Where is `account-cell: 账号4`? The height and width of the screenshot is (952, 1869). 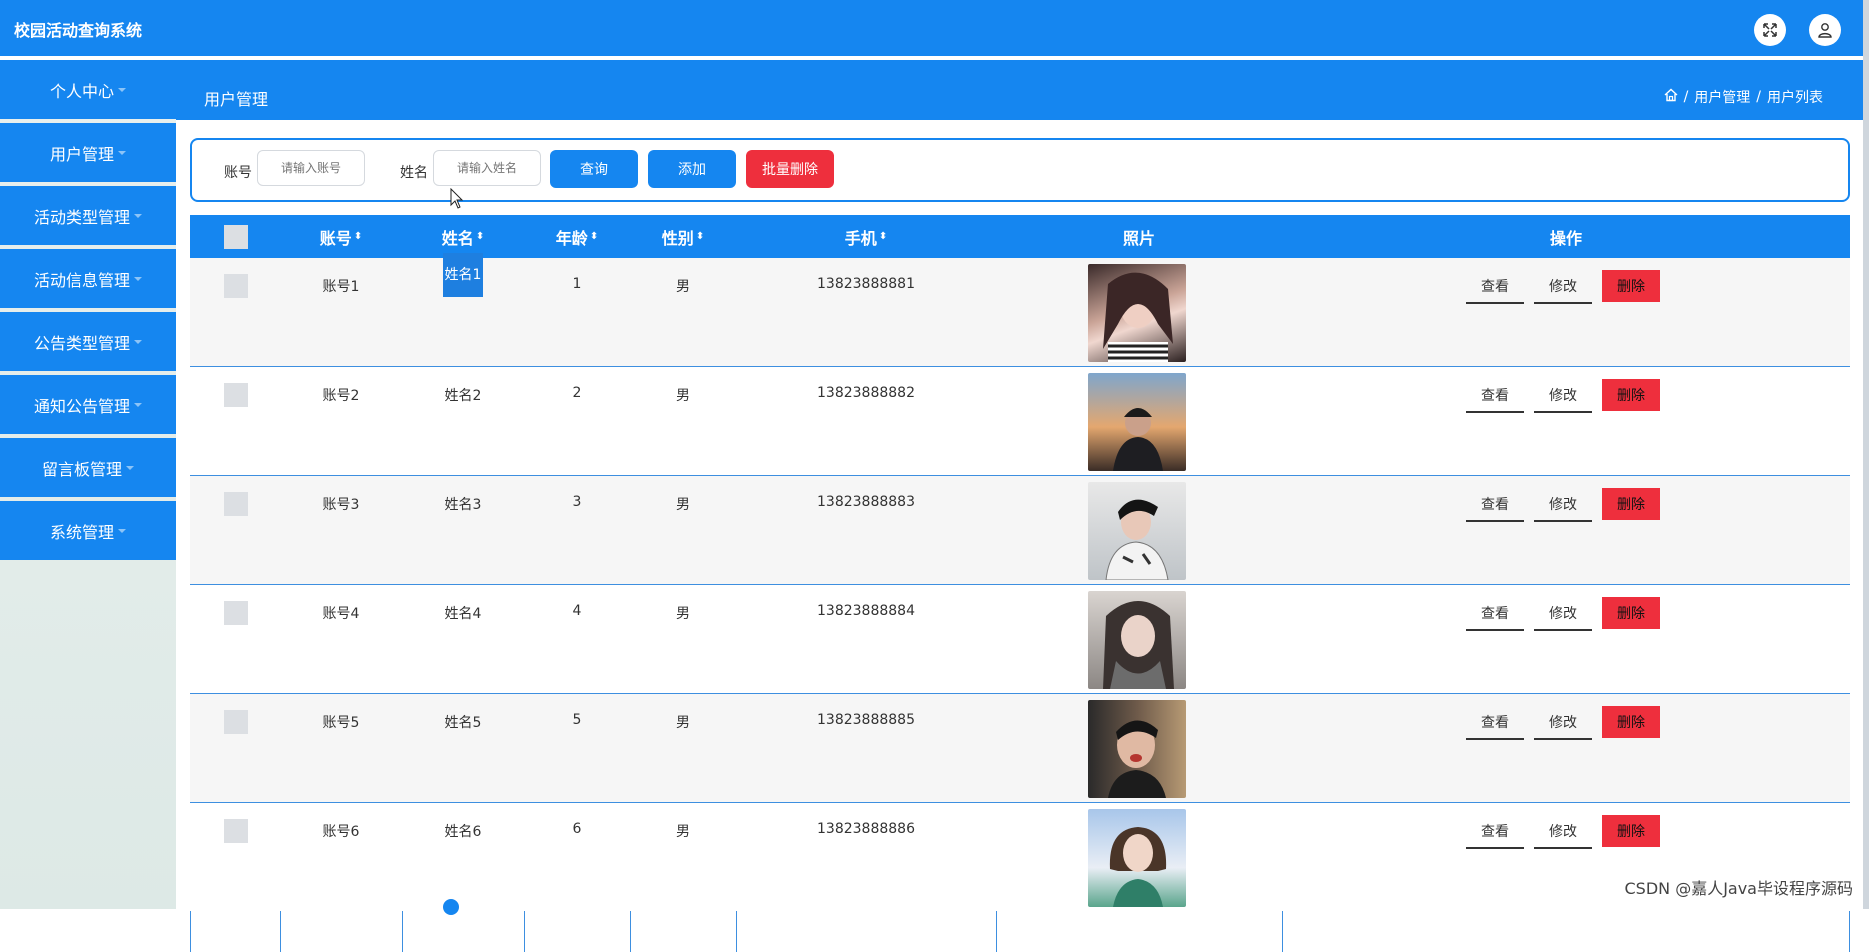 account-cell: 账号4 is located at coordinates (341, 614).